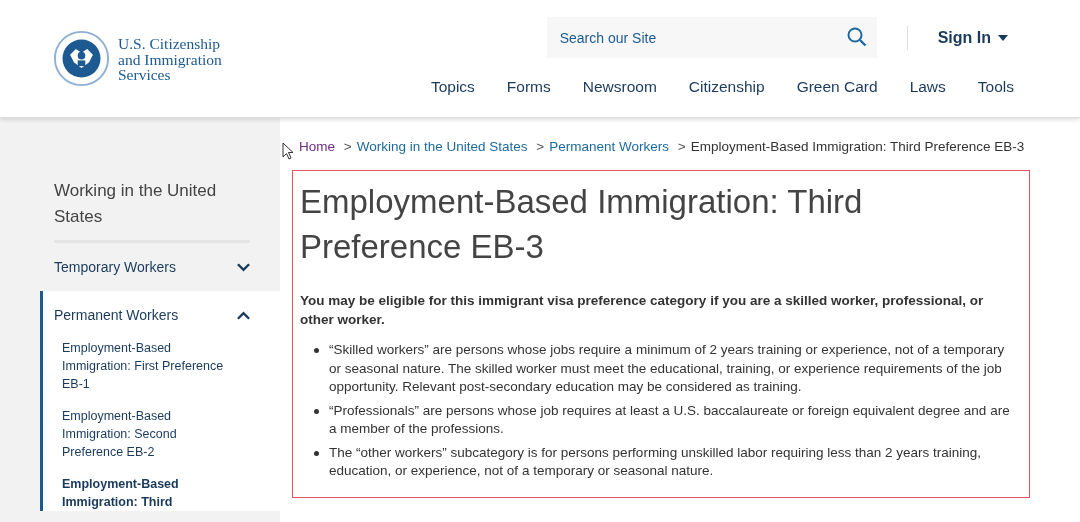 The height and width of the screenshot is (522, 1080). I want to click on nav-link: Tools, so click(995, 87).